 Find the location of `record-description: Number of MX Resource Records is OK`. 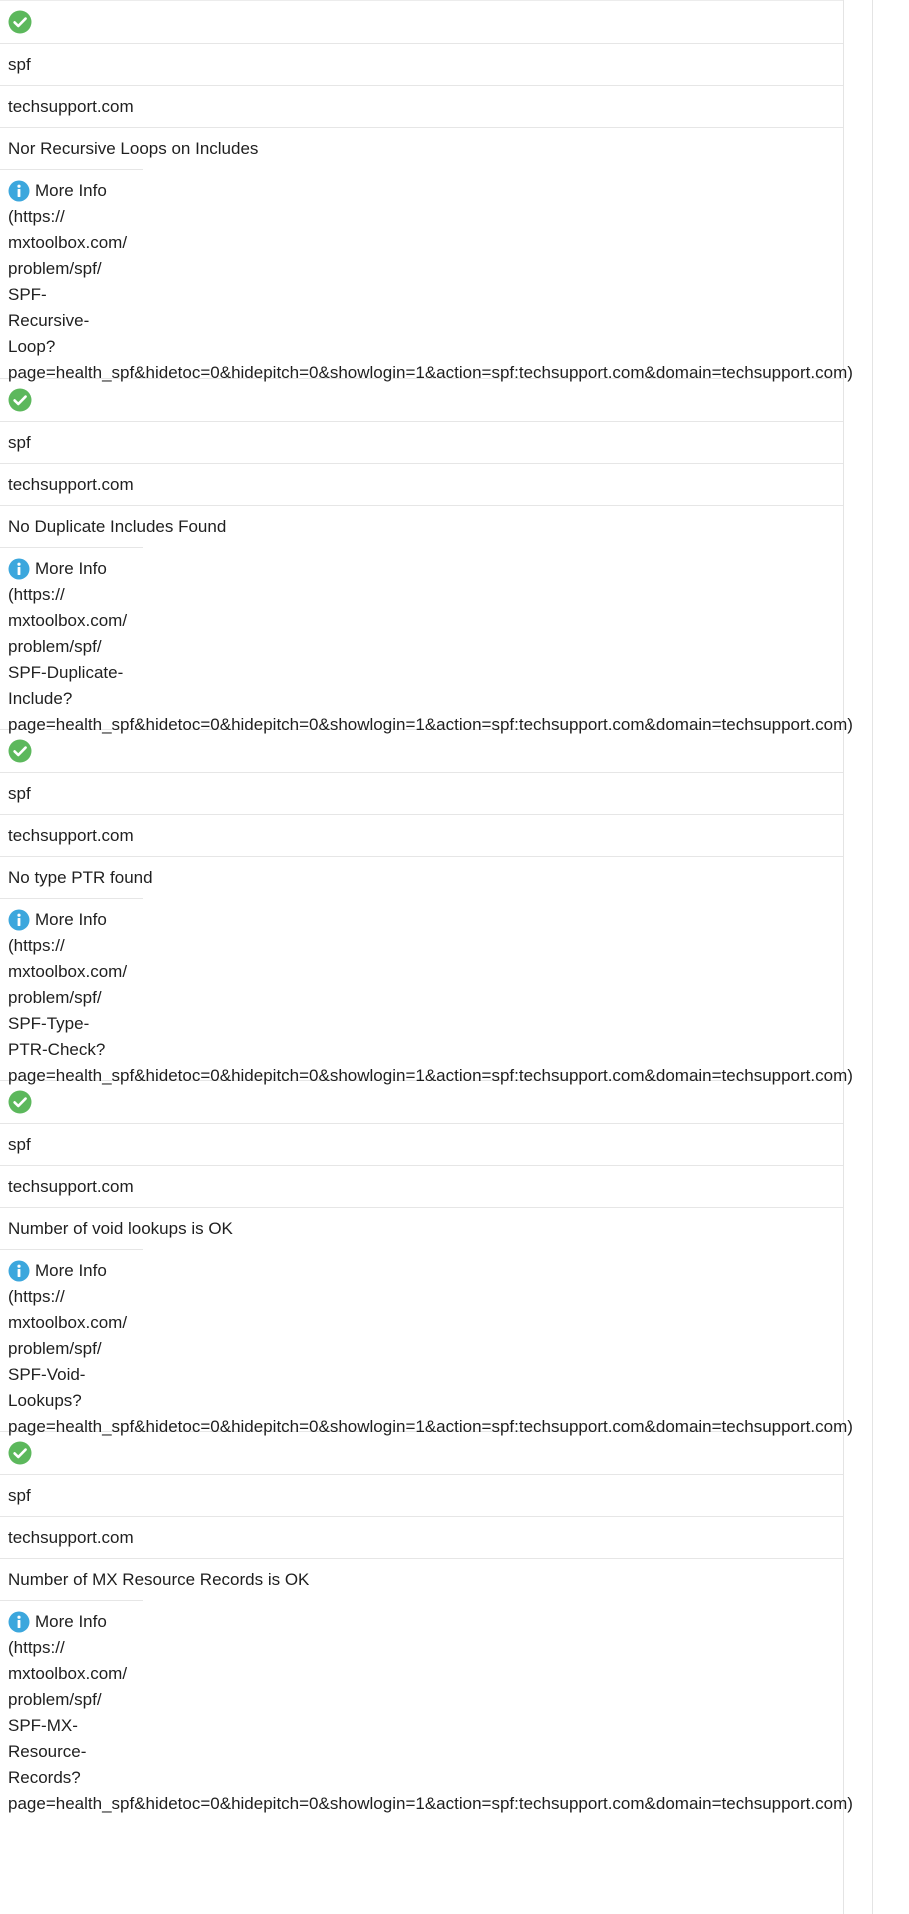

record-description: Number of MX Resource Records is OK is located at coordinates (159, 1579).